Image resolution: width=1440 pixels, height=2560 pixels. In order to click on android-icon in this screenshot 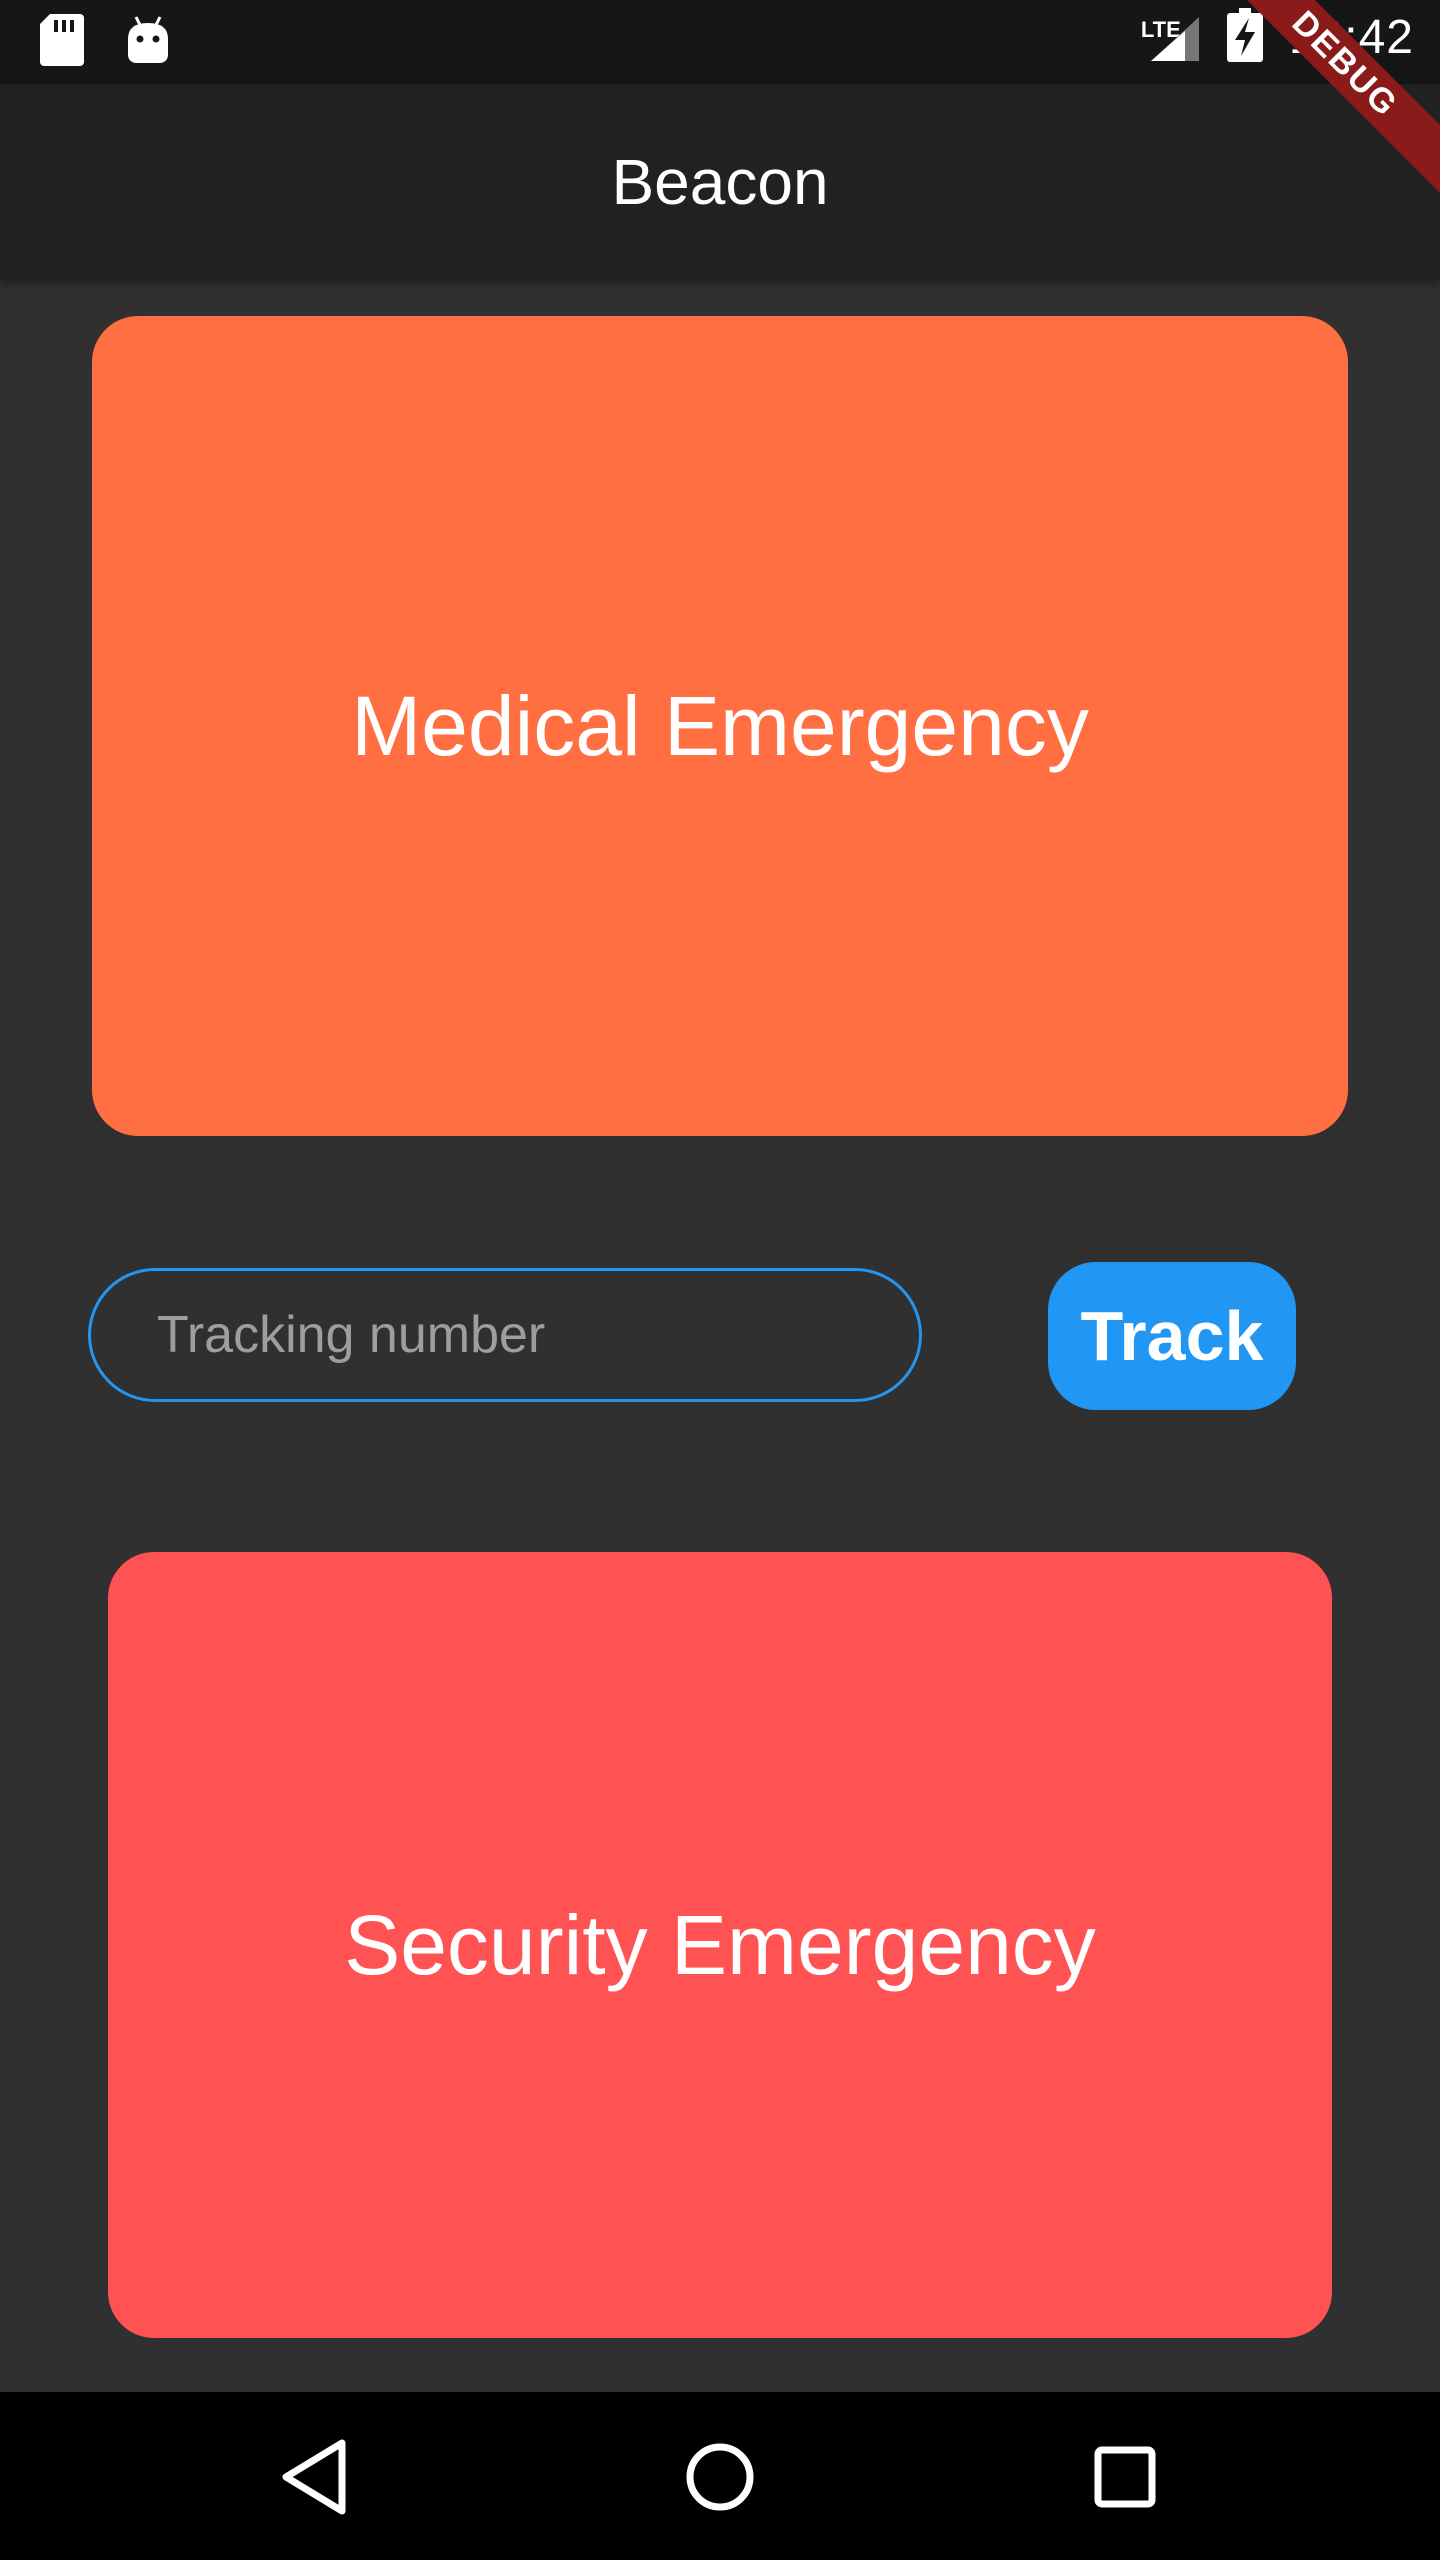, I will do `click(148, 42)`.